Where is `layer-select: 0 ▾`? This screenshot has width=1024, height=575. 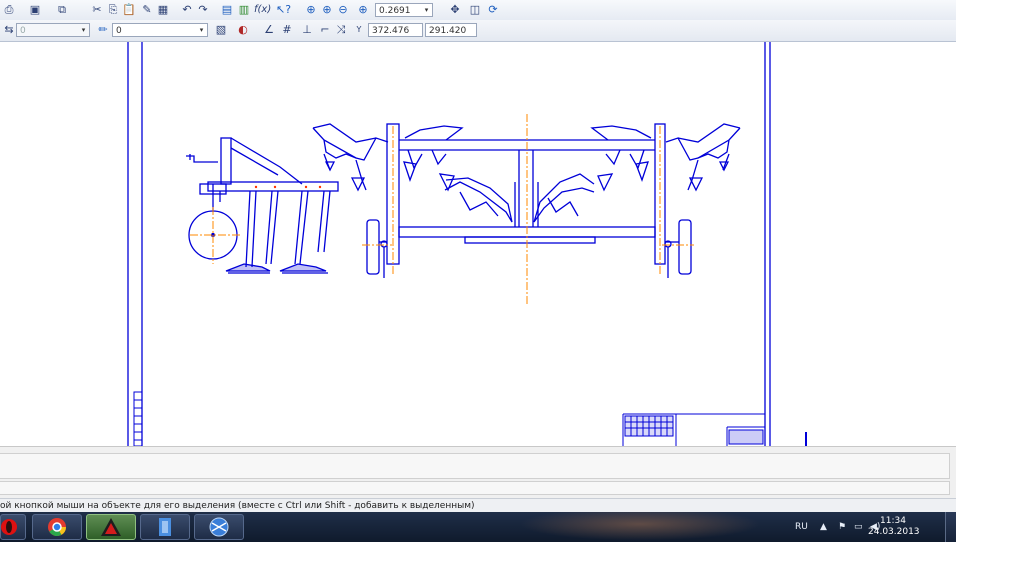
layer-select: 0 ▾ is located at coordinates (53, 30).